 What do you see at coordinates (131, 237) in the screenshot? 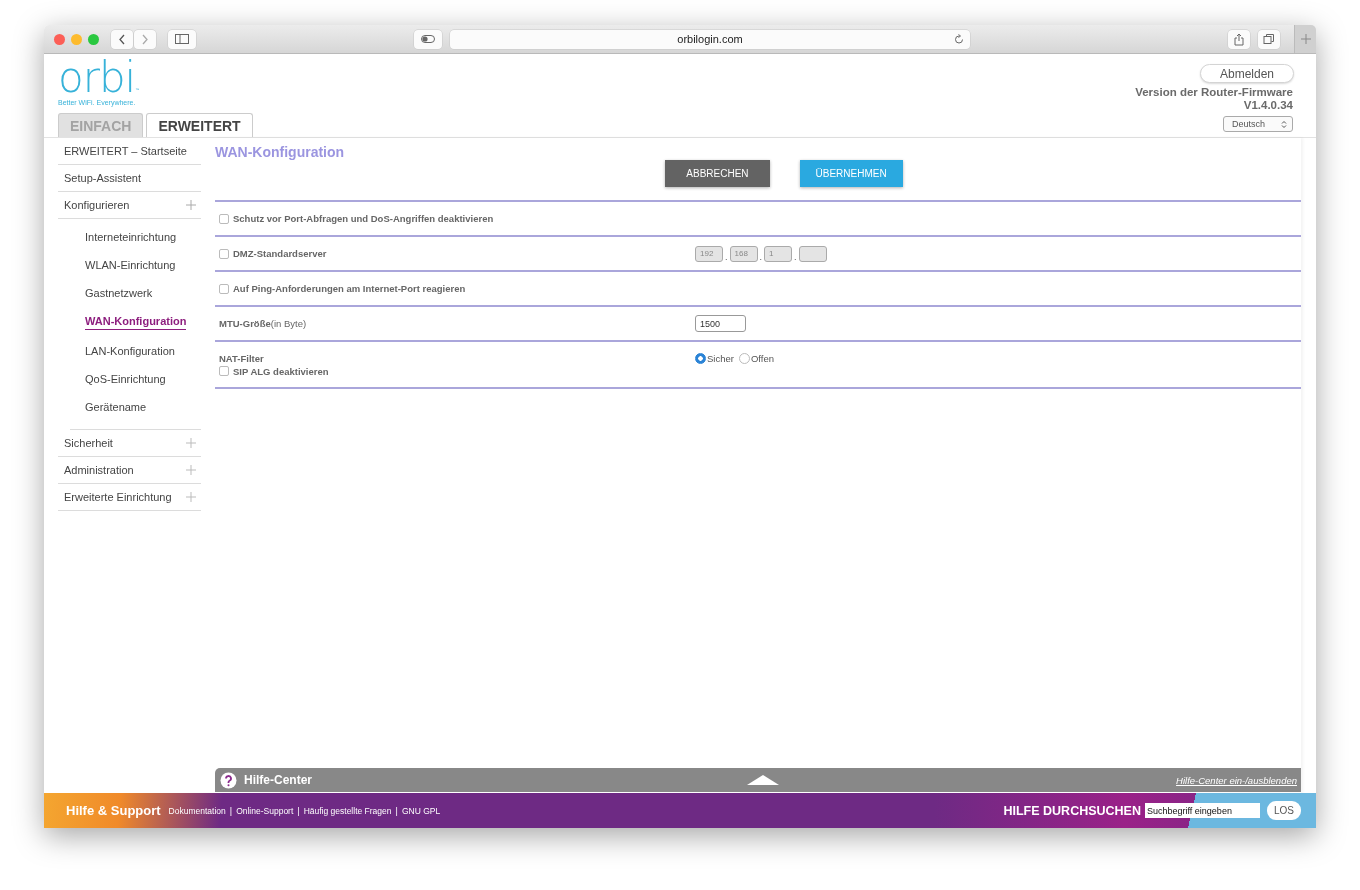
I see `sidebar-subitem: Interneteinrichtung` at bounding box center [131, 237].